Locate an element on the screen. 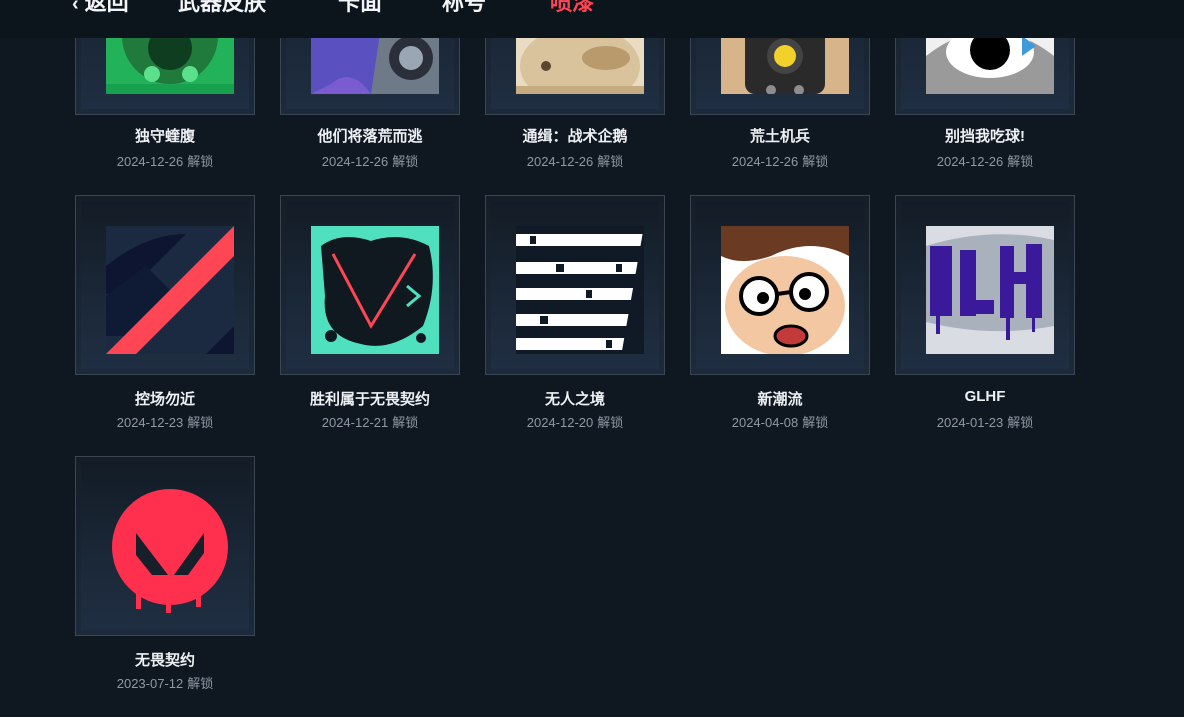 This screenshot has height=717, width=1184. spray-name: 无畏契约 is located at coordinates (164, 660).